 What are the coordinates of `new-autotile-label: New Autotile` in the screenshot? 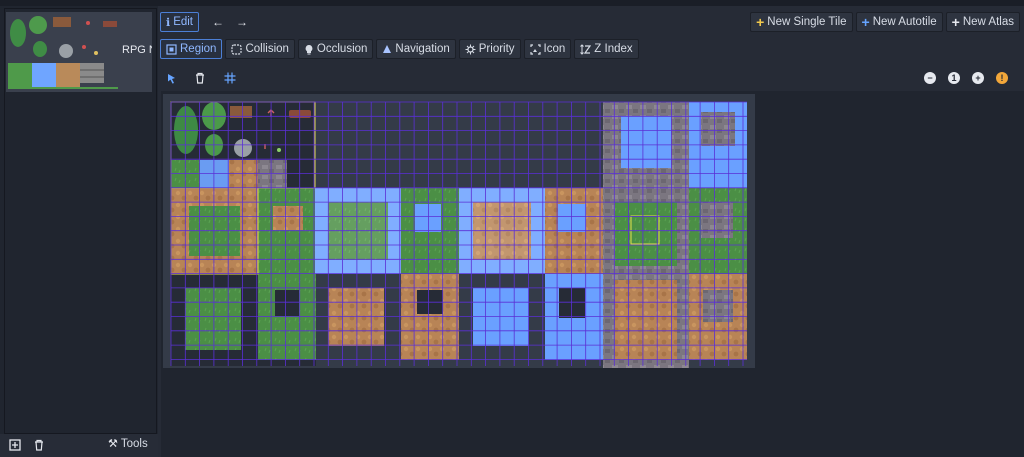 It's located at (904, 22).